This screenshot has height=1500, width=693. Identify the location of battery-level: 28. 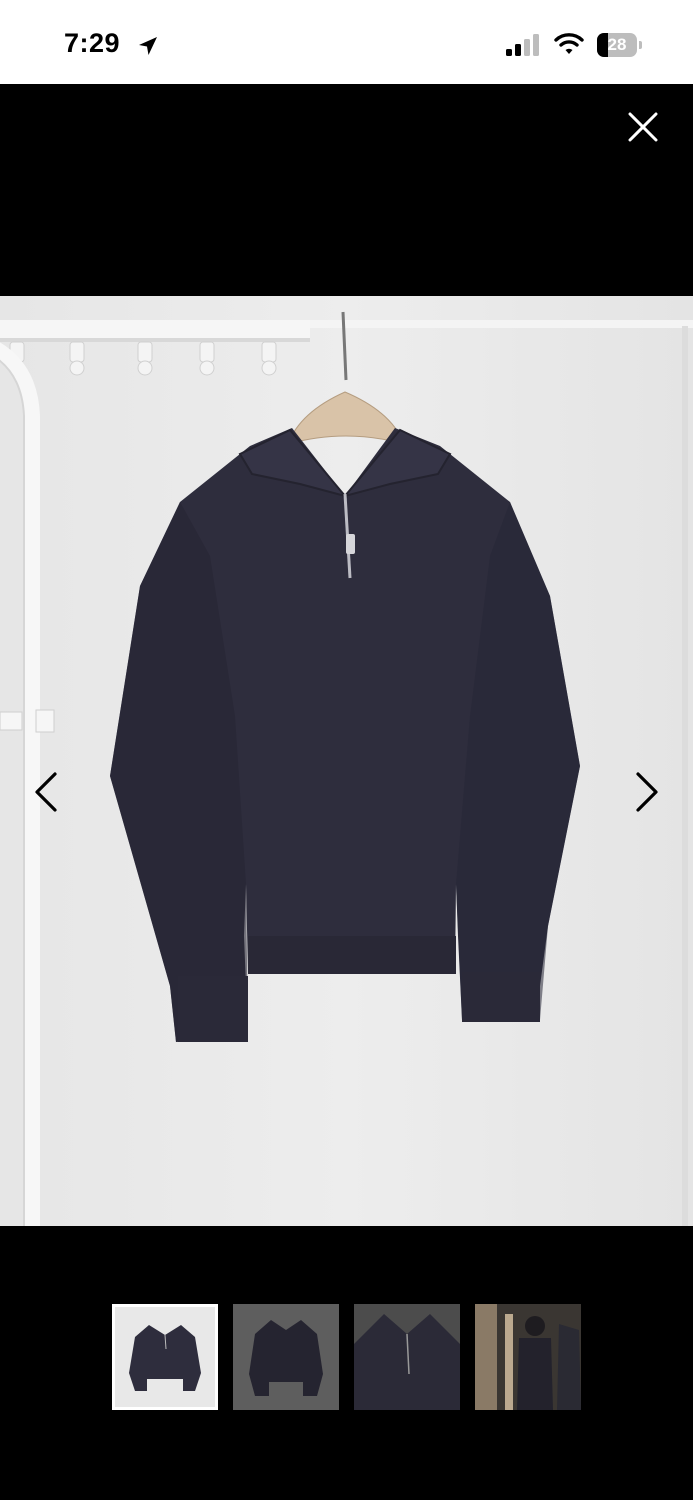
(617, 44).